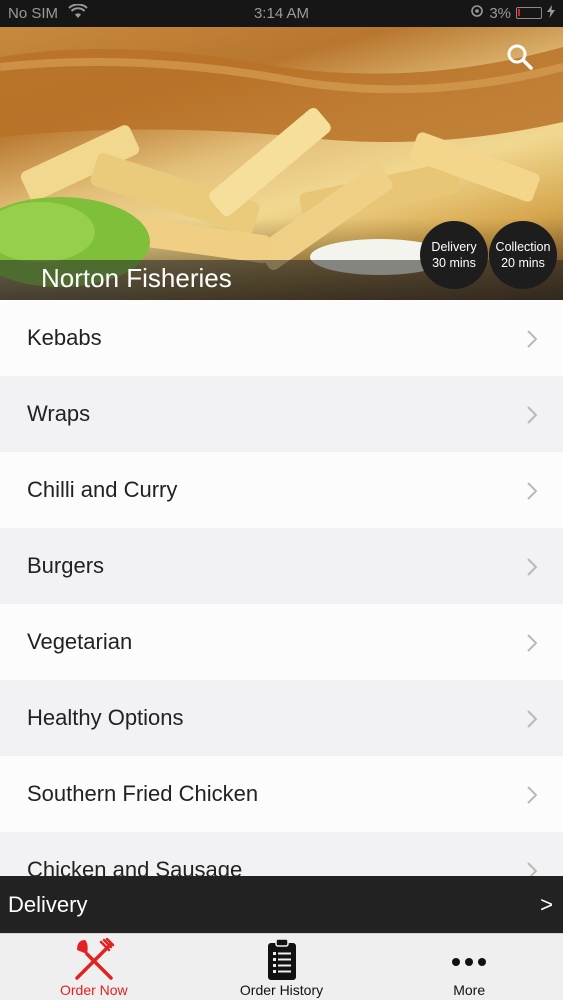 The height and width of the screenshot is (1000, 563). What do you see at coordinates (454, 263) in the screenshot?
I see `delivery-badge-time: 30 mins` at bounding box center [454, 263].